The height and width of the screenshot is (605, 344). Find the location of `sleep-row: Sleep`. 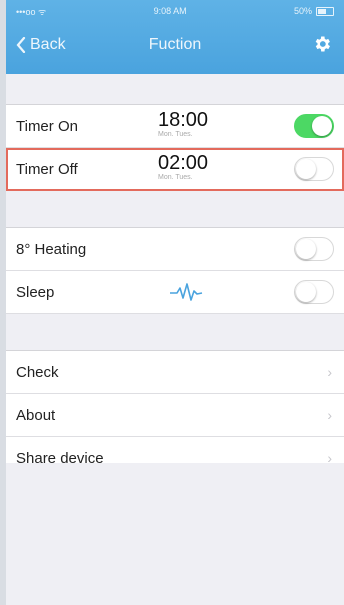

sleep-row: Sleep is located at coordinates (175, 292).